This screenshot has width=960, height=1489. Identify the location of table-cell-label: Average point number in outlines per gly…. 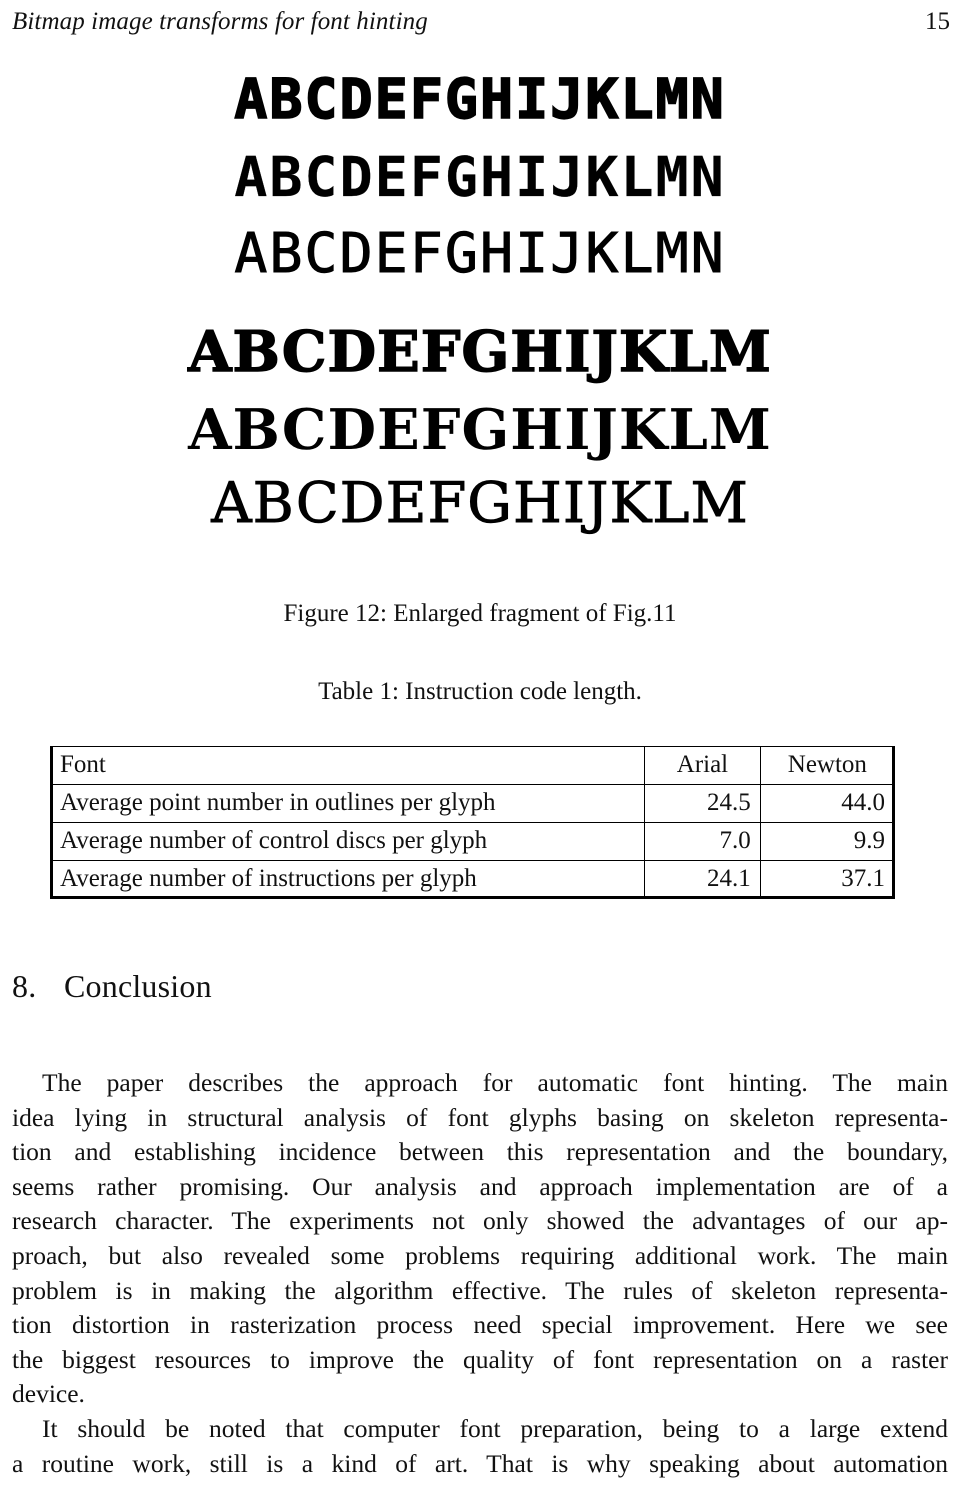
(348, 803).